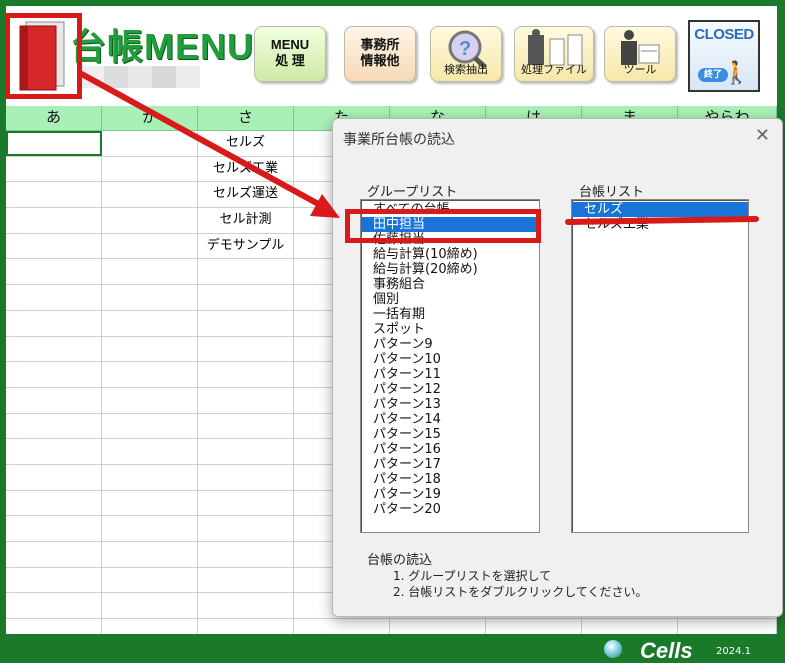 The height and width of the screenshot is (664, 785). Describe the element at coordinates (246, 195) in the screenshot. I see `grid-cell: セルズ運送` at that location.